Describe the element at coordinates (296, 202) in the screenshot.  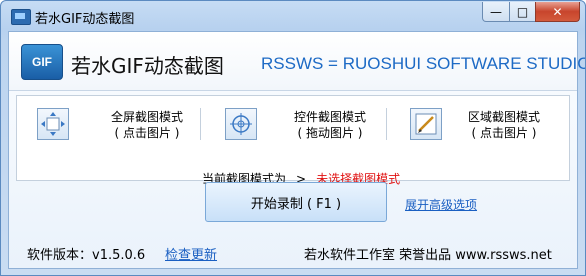
I see `start-record-button: 开始录制 ( F1 )` at that location.